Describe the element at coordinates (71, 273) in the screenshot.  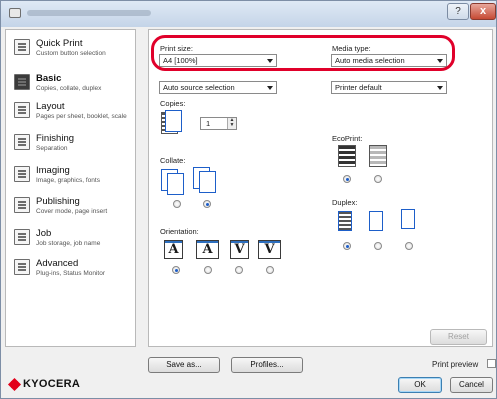
I see `sidebar-item-sublabel: Plug-ins, Status Monitor` at that location.